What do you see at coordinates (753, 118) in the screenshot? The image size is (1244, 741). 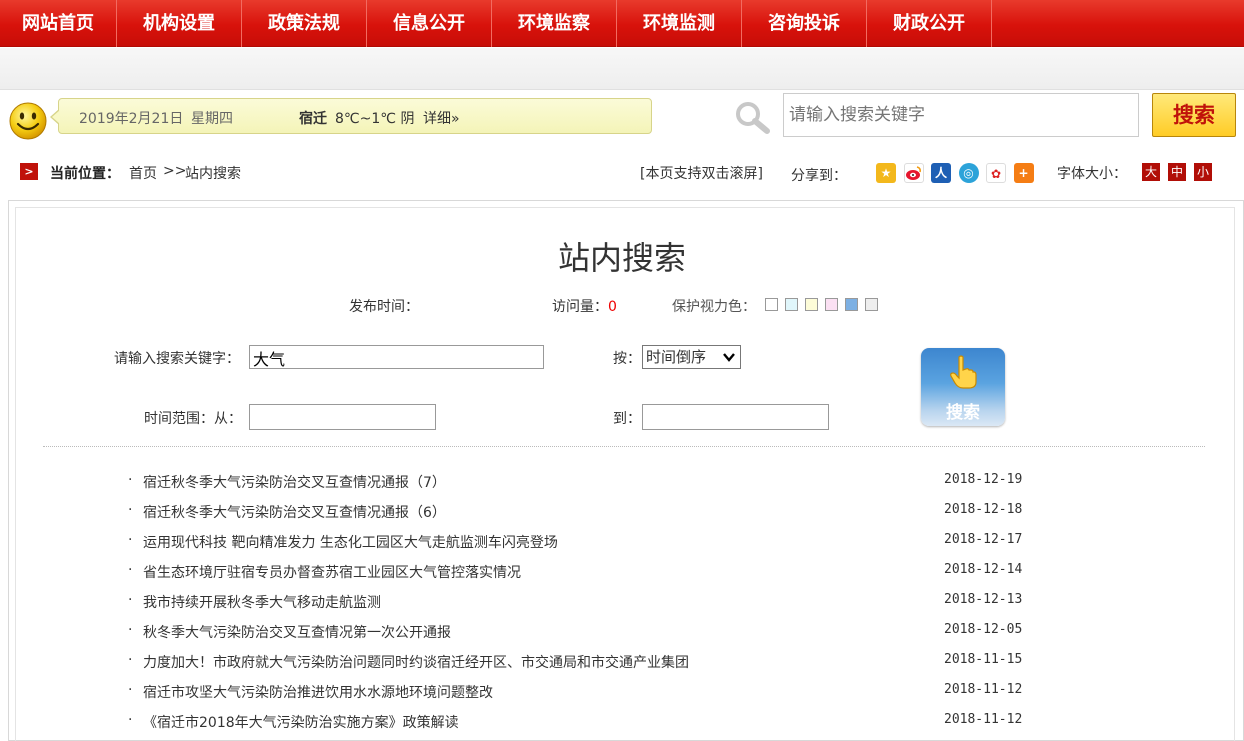 I see `magnifier-icon` at bounding box center [753, 118].